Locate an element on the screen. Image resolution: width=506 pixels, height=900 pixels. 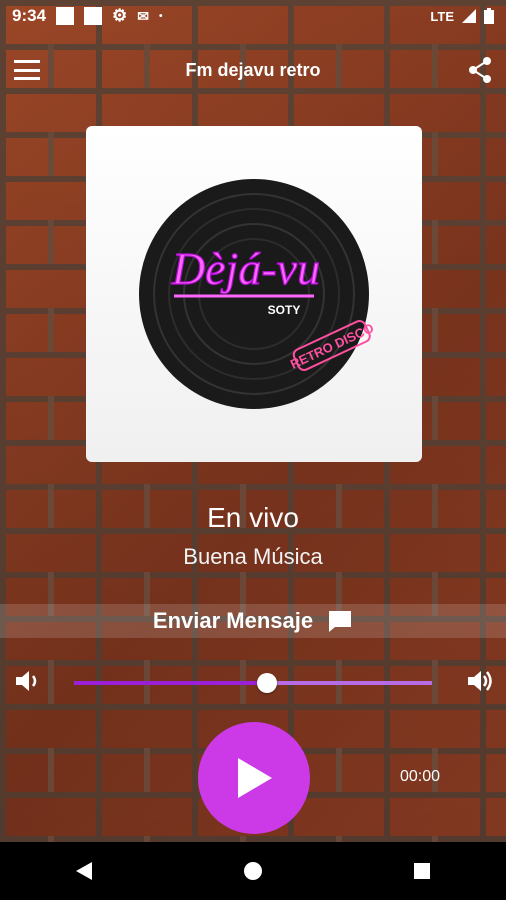
volume-control is located at coordinates (253, 682).